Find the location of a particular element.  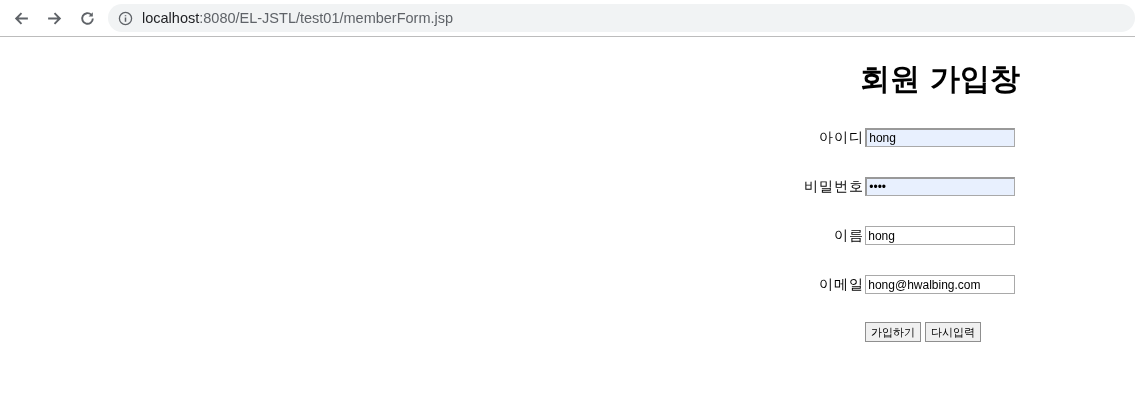

field-label: 이름 is located at coordinates (849, 235).